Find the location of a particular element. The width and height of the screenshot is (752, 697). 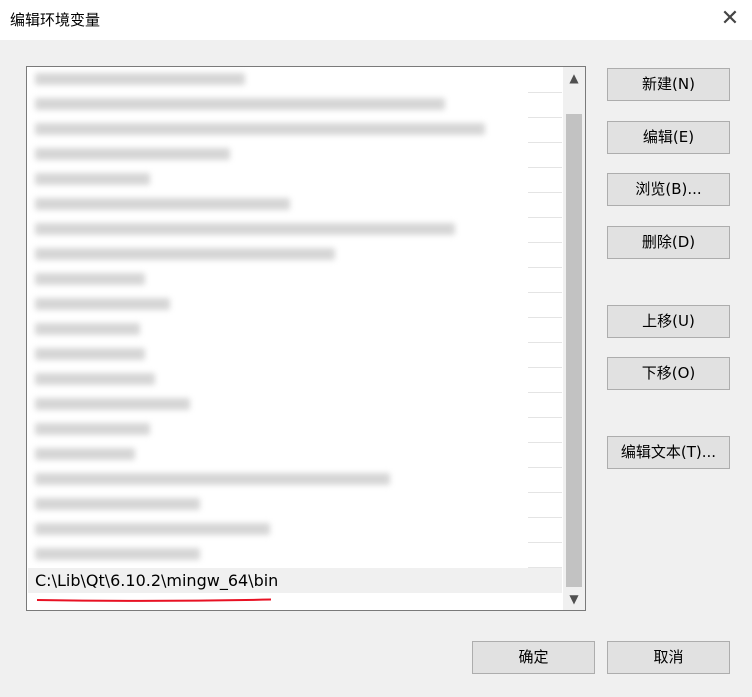

red-underline-annotation is located at coordinates (154, 600).